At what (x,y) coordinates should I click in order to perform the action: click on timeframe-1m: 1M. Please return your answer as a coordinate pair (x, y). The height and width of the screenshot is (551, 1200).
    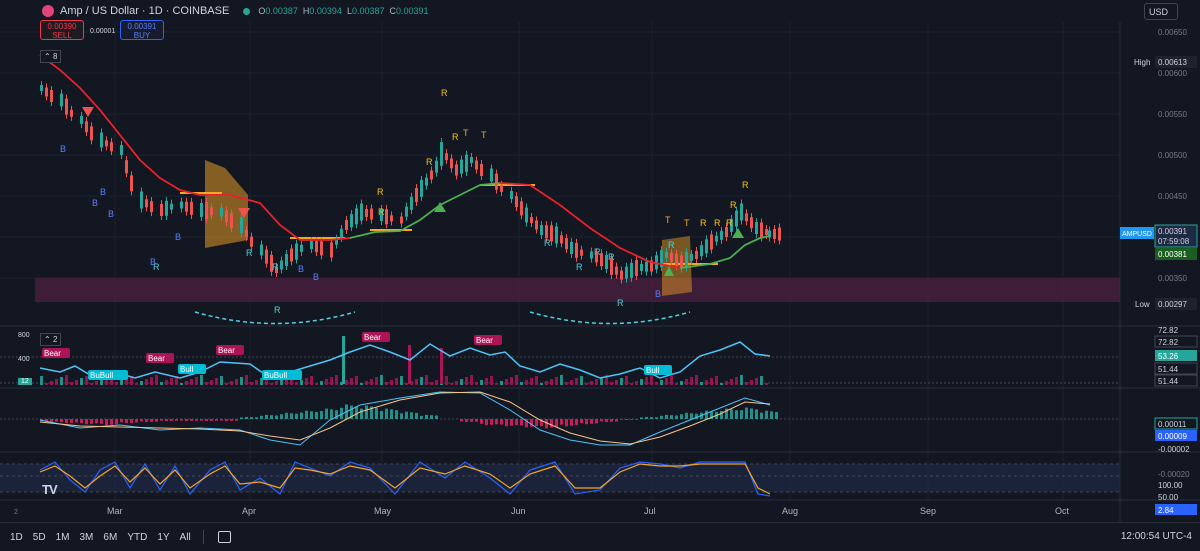
    Looking at the image, I should click on (63, 537).